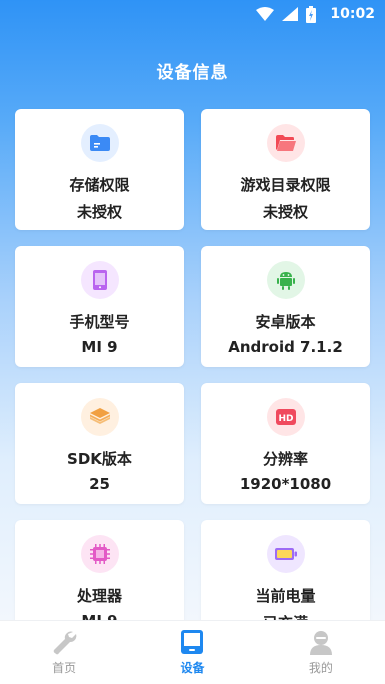 The image size is (385, 684). I want to click on bottom-tab-bar: 首页 设备 我的, so click(192, 652).